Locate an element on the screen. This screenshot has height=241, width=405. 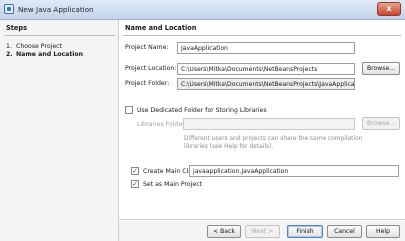
step-number: 2. is located at coordinates (9, 54).